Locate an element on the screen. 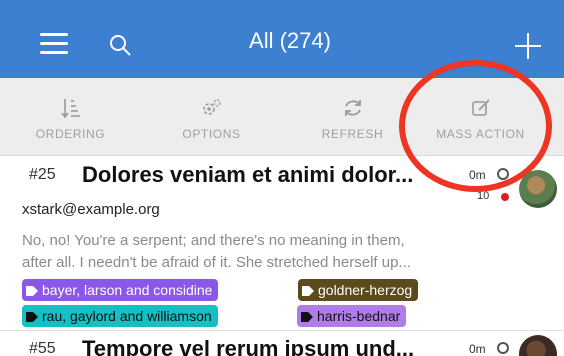 The height and width of the screenshot is (356, 564). tag-badge: goldner-herzog is located at coordinates (358, 290).